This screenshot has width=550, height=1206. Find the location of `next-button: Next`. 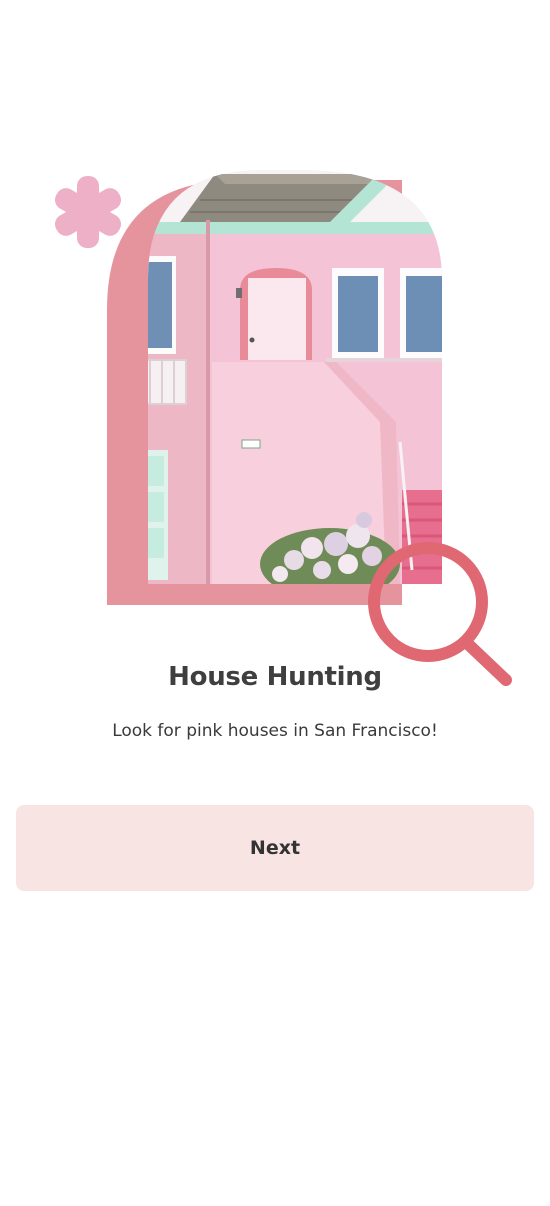

next-button: Next is located at coordinates (275, 848).